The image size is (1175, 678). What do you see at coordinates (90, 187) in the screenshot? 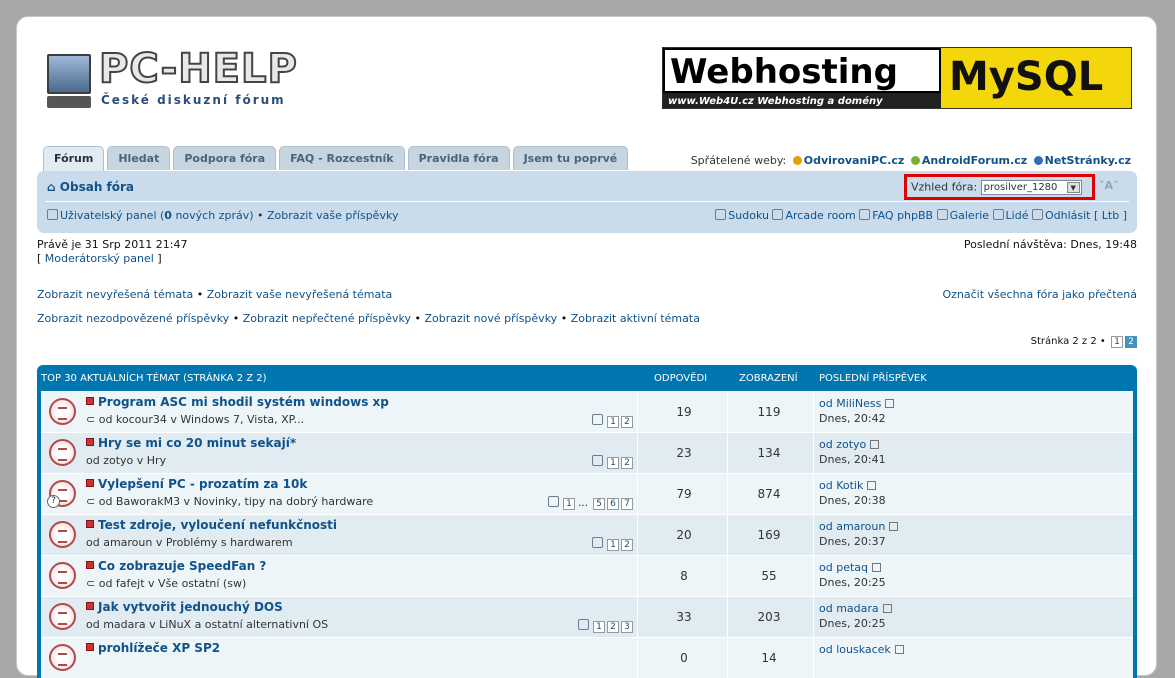
I see `breadcrumb: ⌂ Obsah fóra` at bounding box center [90, 187].